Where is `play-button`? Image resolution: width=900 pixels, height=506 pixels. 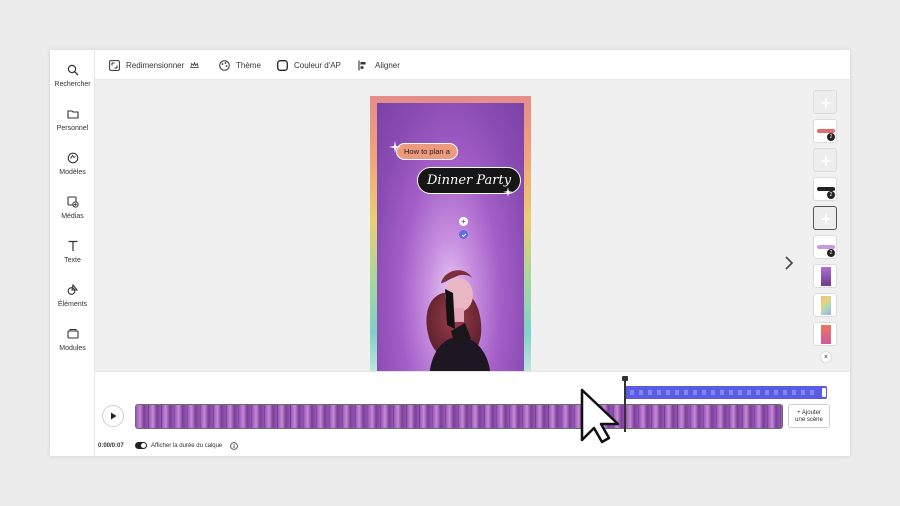 play-button is located at coordinates (113, 416).